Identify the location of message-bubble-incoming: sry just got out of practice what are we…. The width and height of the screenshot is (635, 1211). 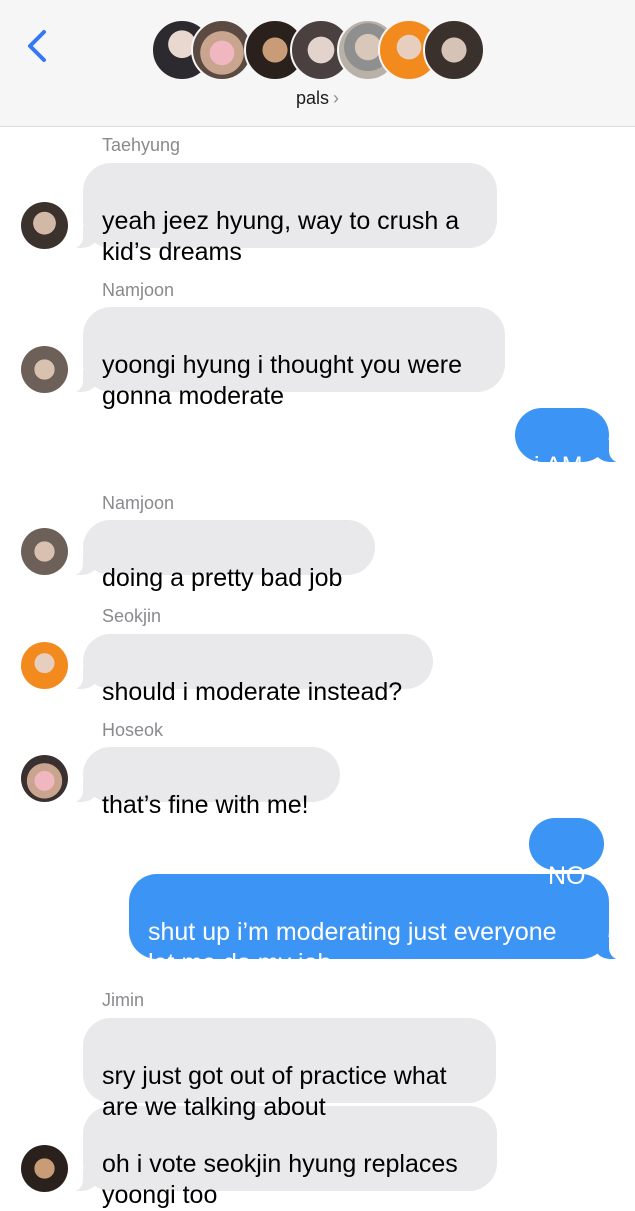
(289, 1069).